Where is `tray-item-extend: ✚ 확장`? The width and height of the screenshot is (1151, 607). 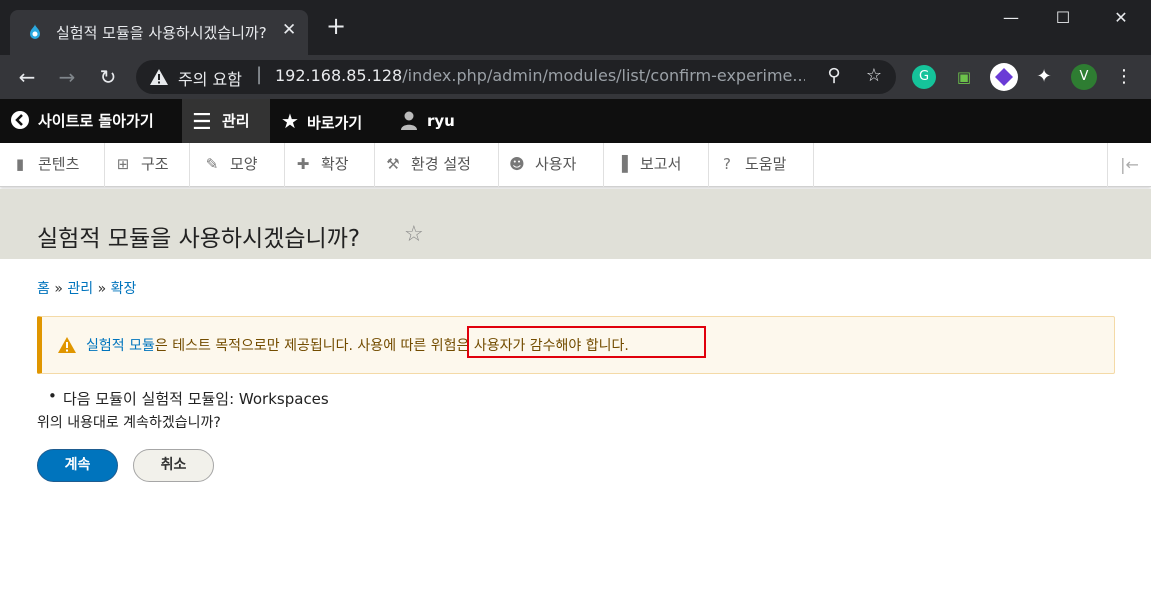
tray-item-extend: ✚ 확장 is located at coordinates (330, 165).